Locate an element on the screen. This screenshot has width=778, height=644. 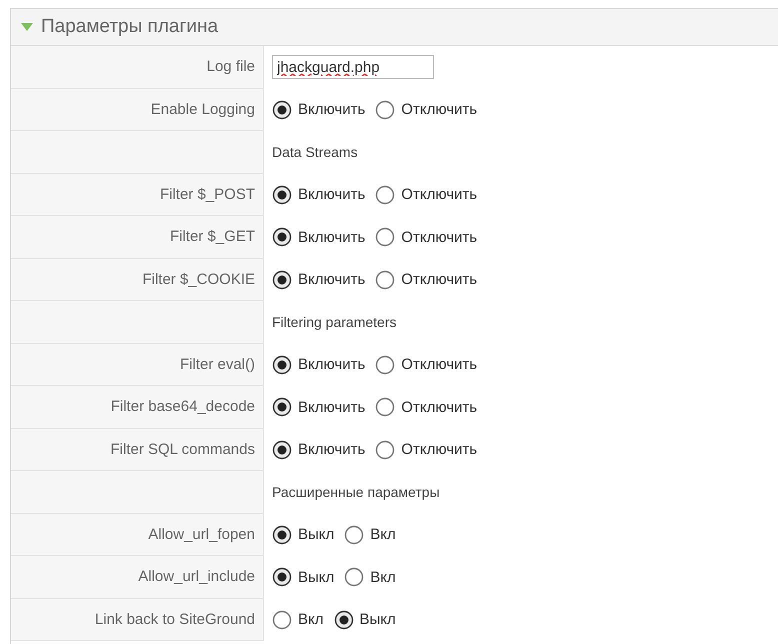
field-label: Filter eval() is located at coordinates (217, 364).